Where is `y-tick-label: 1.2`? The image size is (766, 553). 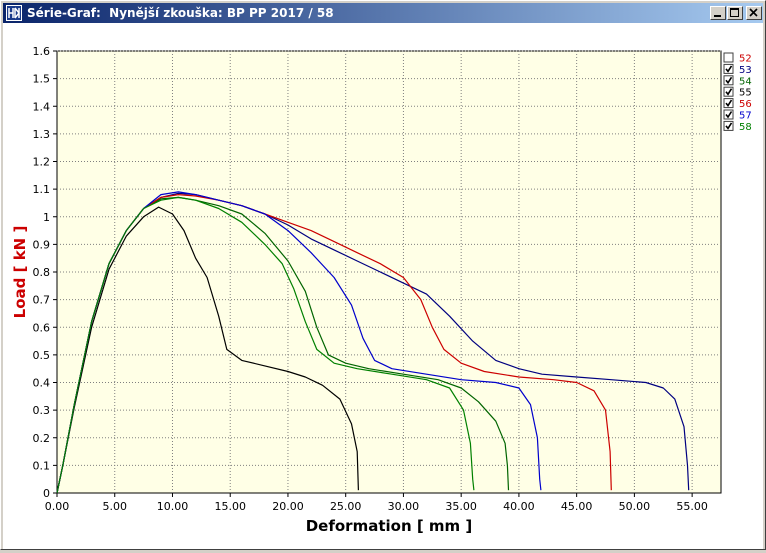 y-tick-label: 1.2 is located at coordinates (42, 162).